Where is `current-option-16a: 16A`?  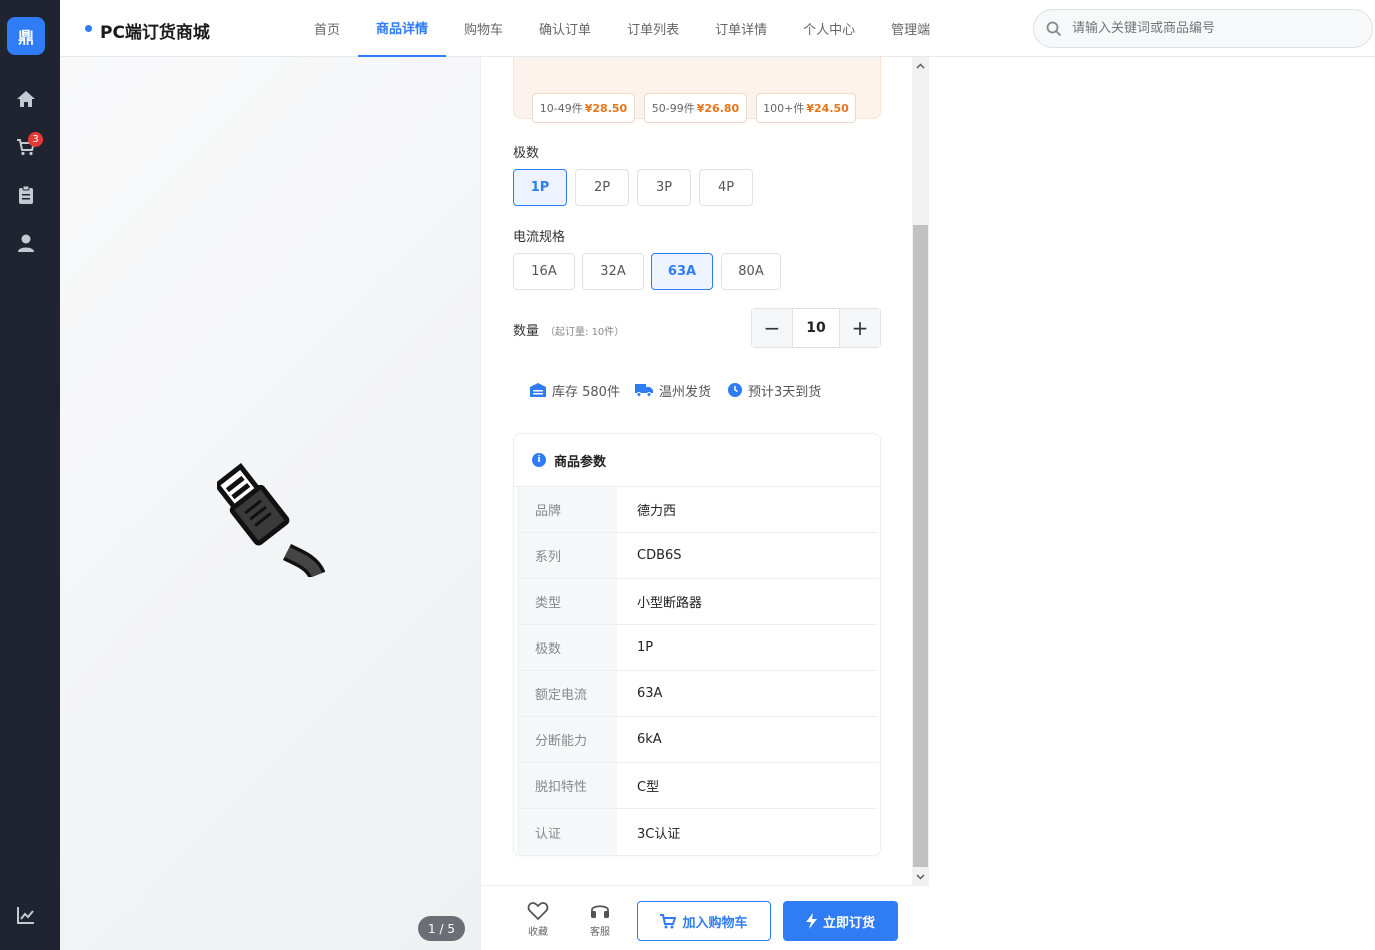 current-option-16a: 16A is located at coordinates (544, 271).